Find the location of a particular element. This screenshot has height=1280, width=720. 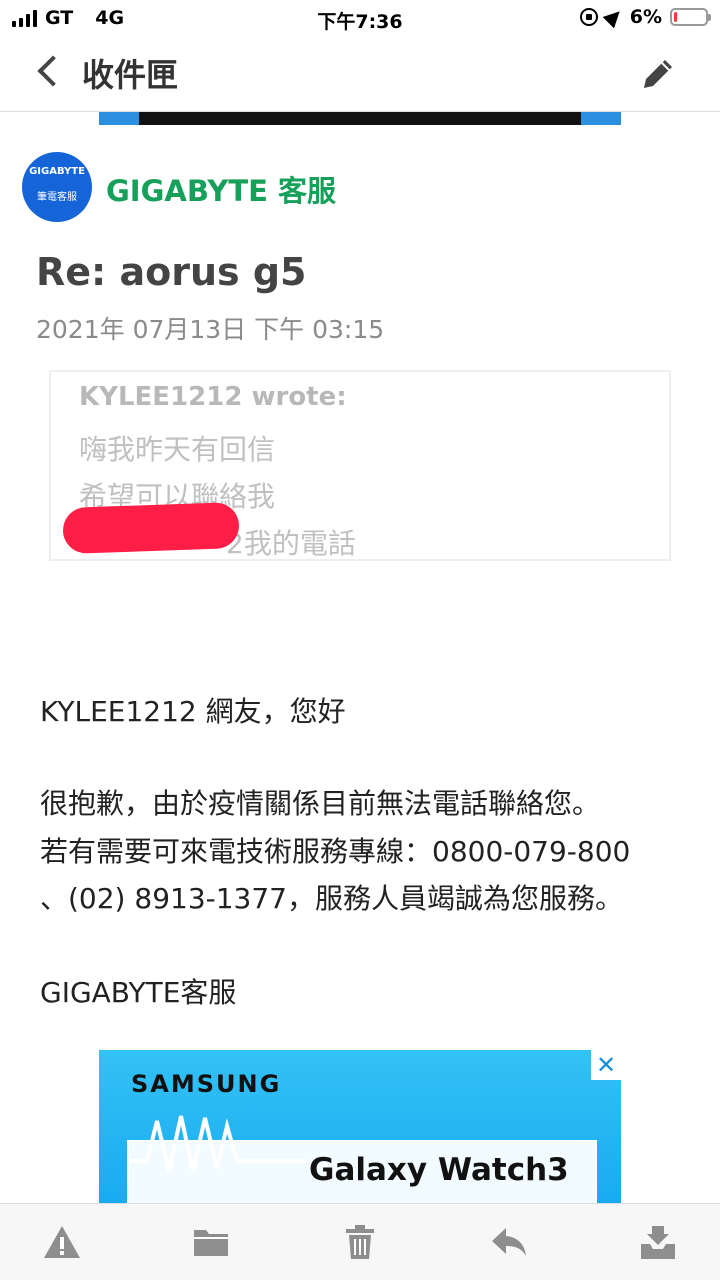

greeting: KYLEE1212 網友，您好 is located at coordinates (193, 711).